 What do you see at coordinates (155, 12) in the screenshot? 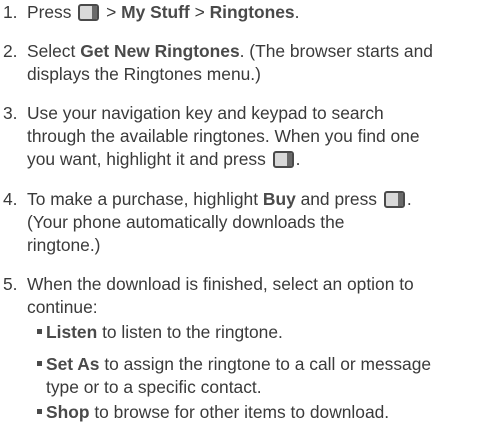
I see `menu-path-item: My Stuff` at bounding box center [155, 12].